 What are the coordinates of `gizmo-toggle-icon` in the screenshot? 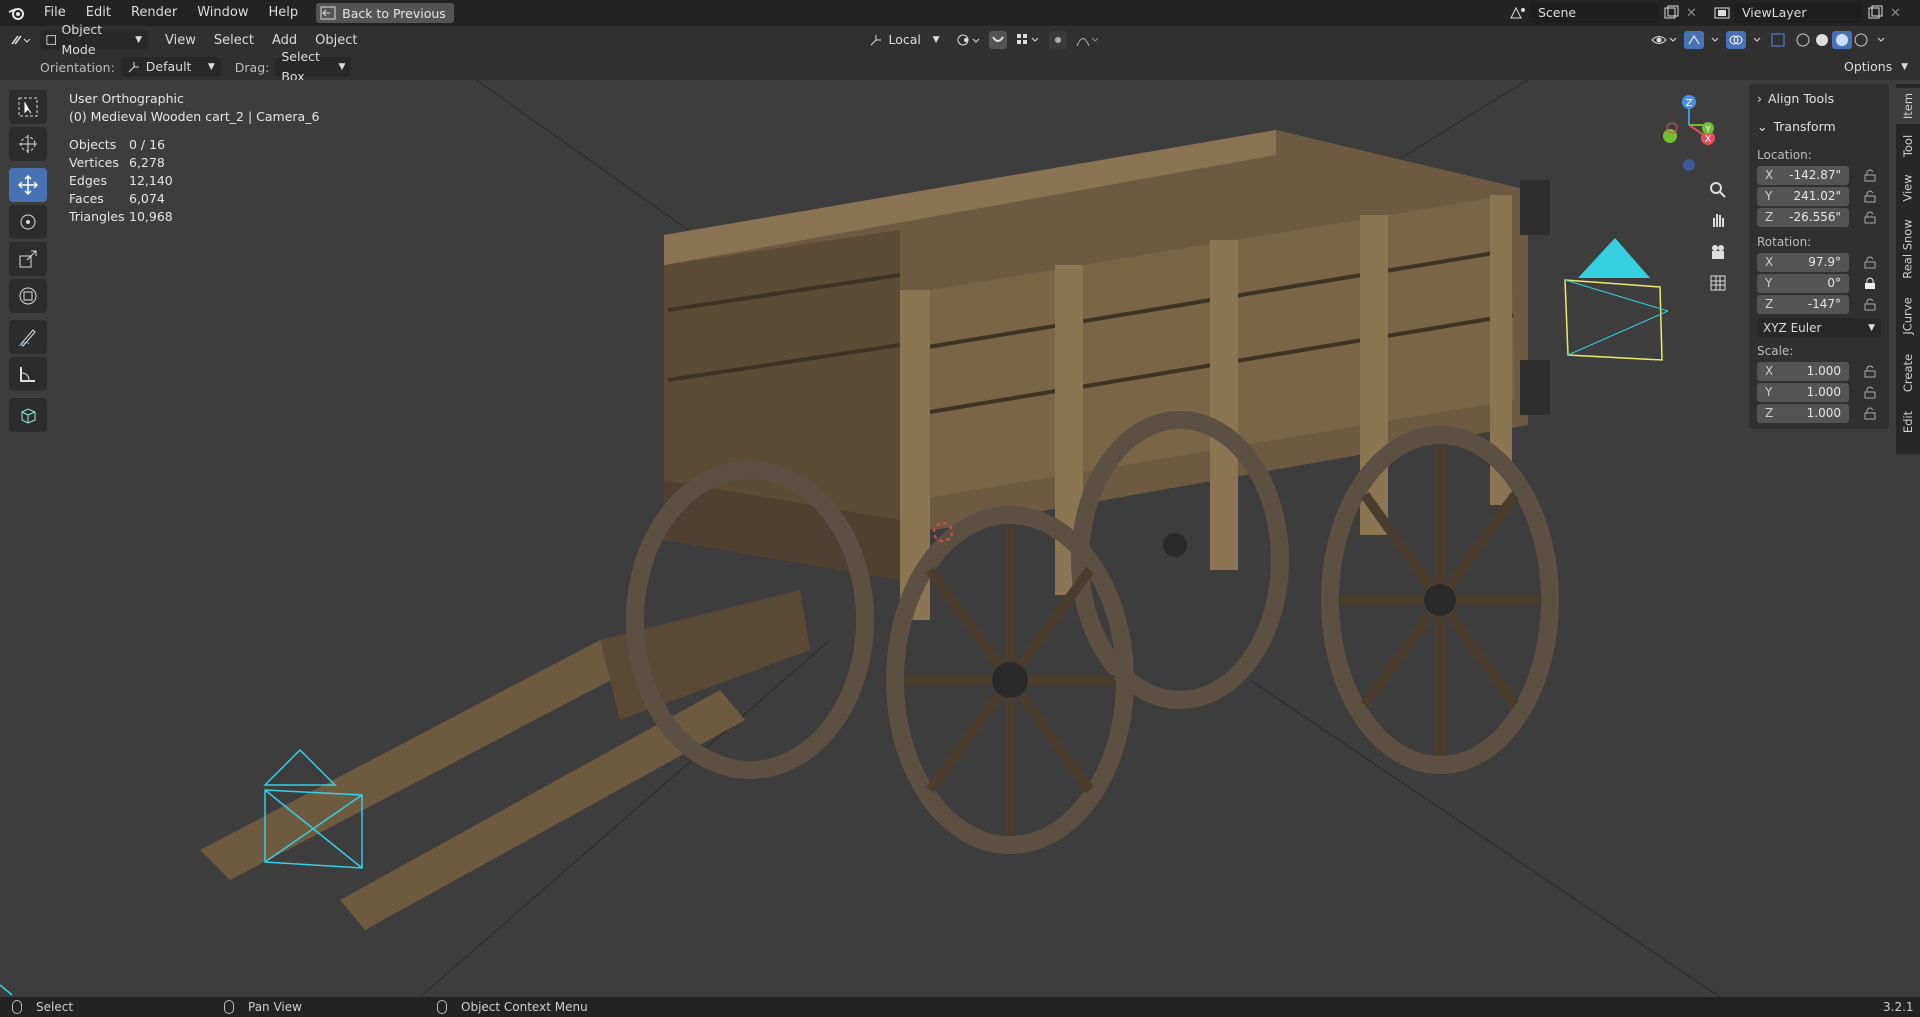 It's located at (1694, 40).